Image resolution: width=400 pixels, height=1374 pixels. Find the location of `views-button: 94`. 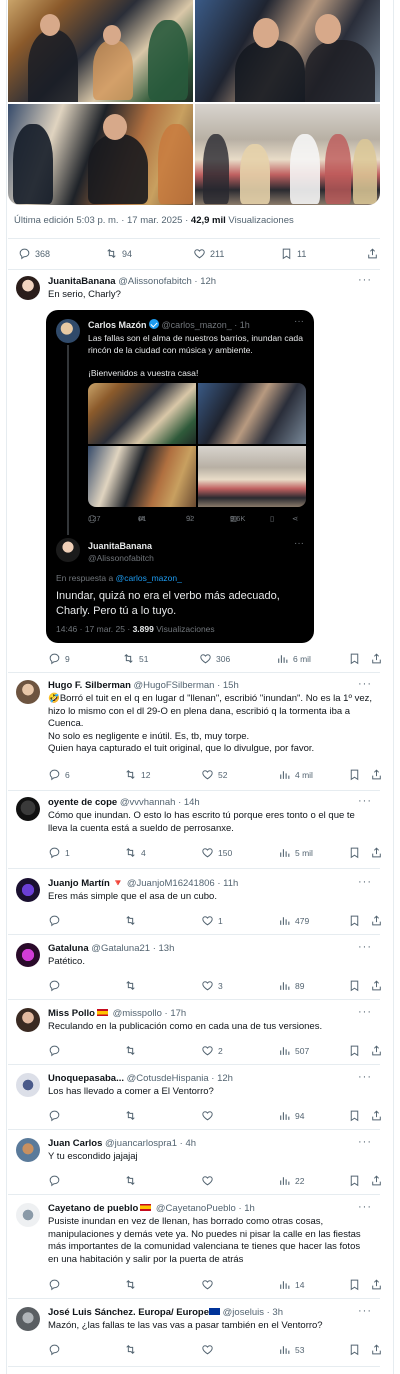

views-button: 94 is located at coordinates (291, 1115).